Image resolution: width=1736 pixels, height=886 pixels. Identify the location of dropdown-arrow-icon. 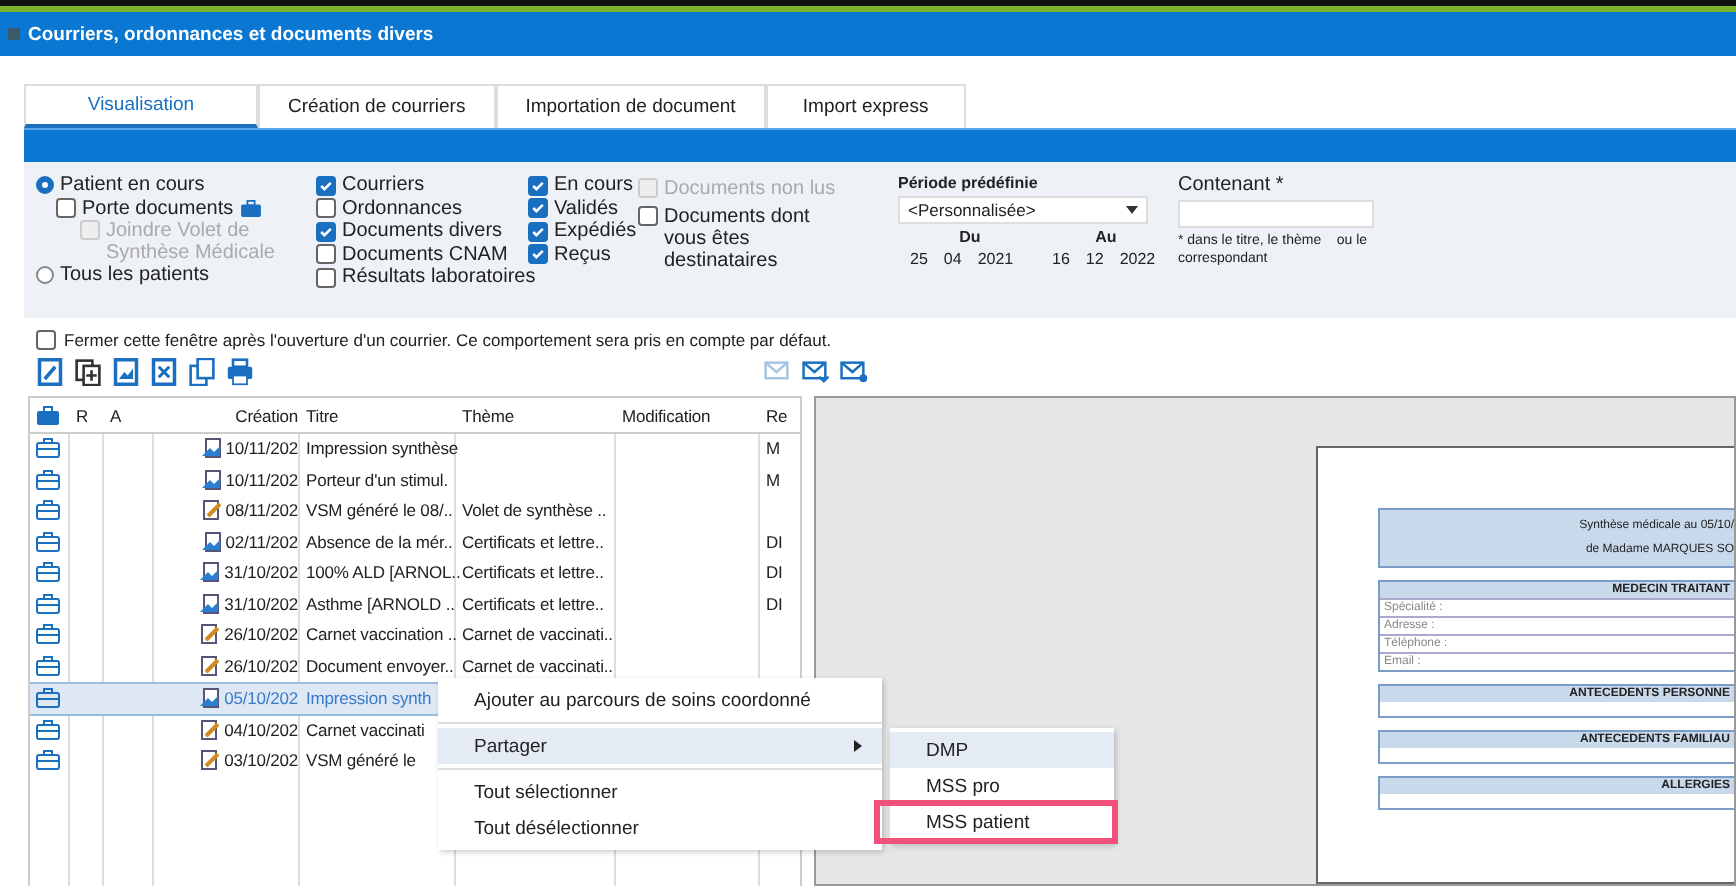
(1132, 210).